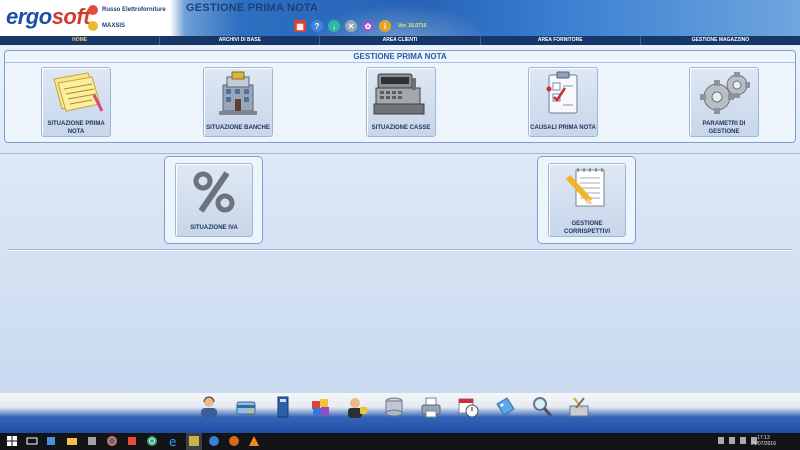 This screenshot has width=800, height=450. Describe the element at coordinates (732, 440) in the screenshot. I see `network-icon` at that location.